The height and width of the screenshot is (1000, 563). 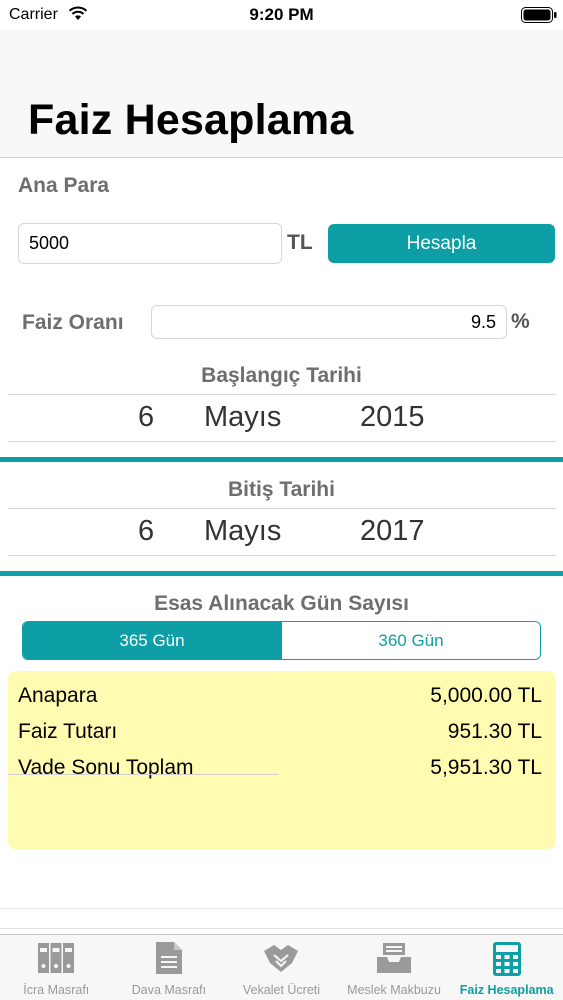 I want to click on page-title: Faiz Hesaplama, so click(x=191, y=120).